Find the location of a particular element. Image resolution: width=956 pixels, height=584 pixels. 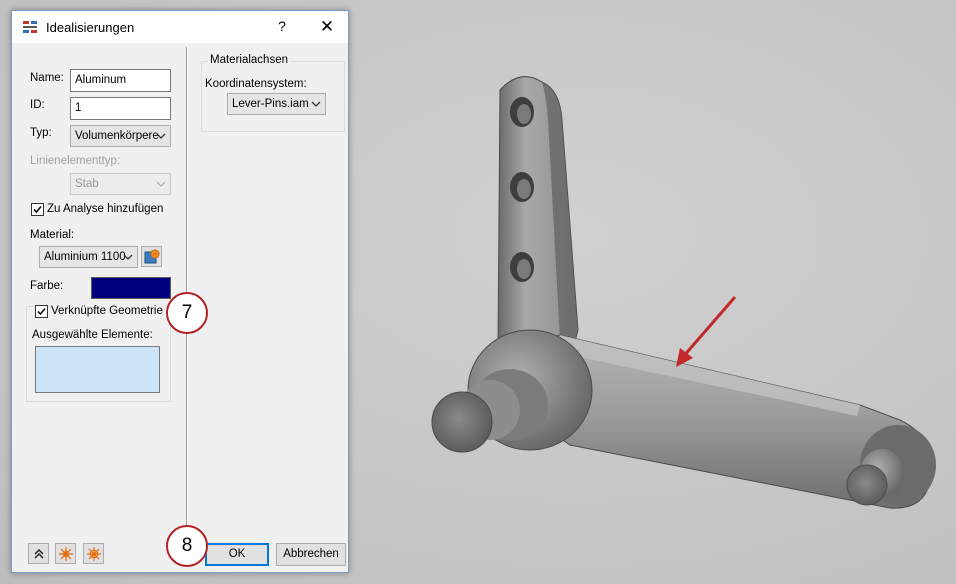

settings-button-a is located at coordinates (65, 553).